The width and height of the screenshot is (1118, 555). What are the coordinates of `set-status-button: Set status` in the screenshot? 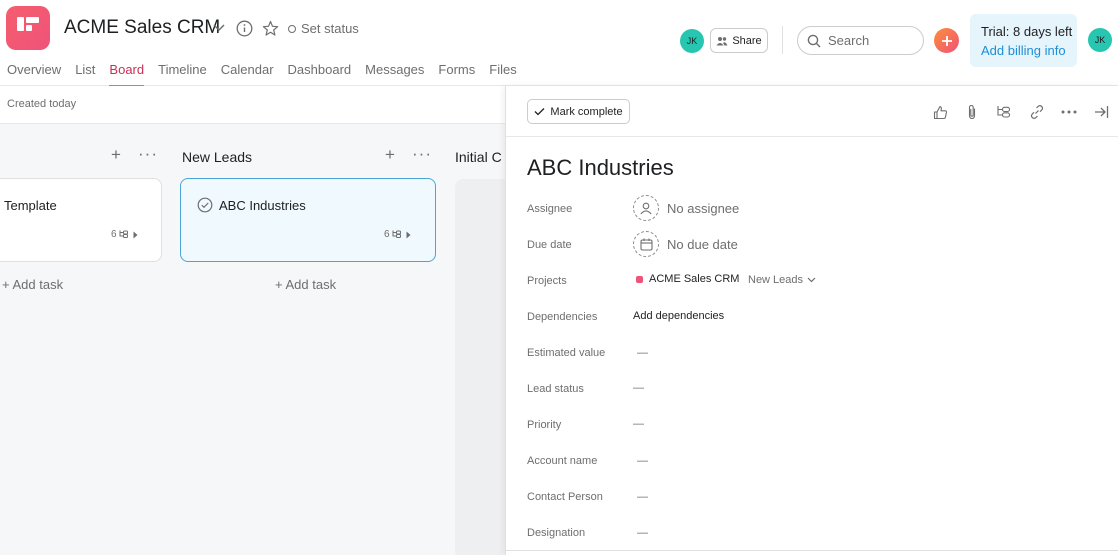 It's located at (323, 28).